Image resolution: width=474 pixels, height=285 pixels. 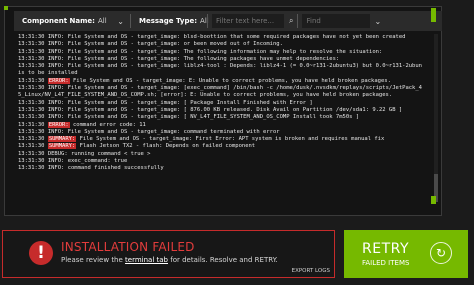 I want to click on error-icon: !, so click(x=41, y=253).